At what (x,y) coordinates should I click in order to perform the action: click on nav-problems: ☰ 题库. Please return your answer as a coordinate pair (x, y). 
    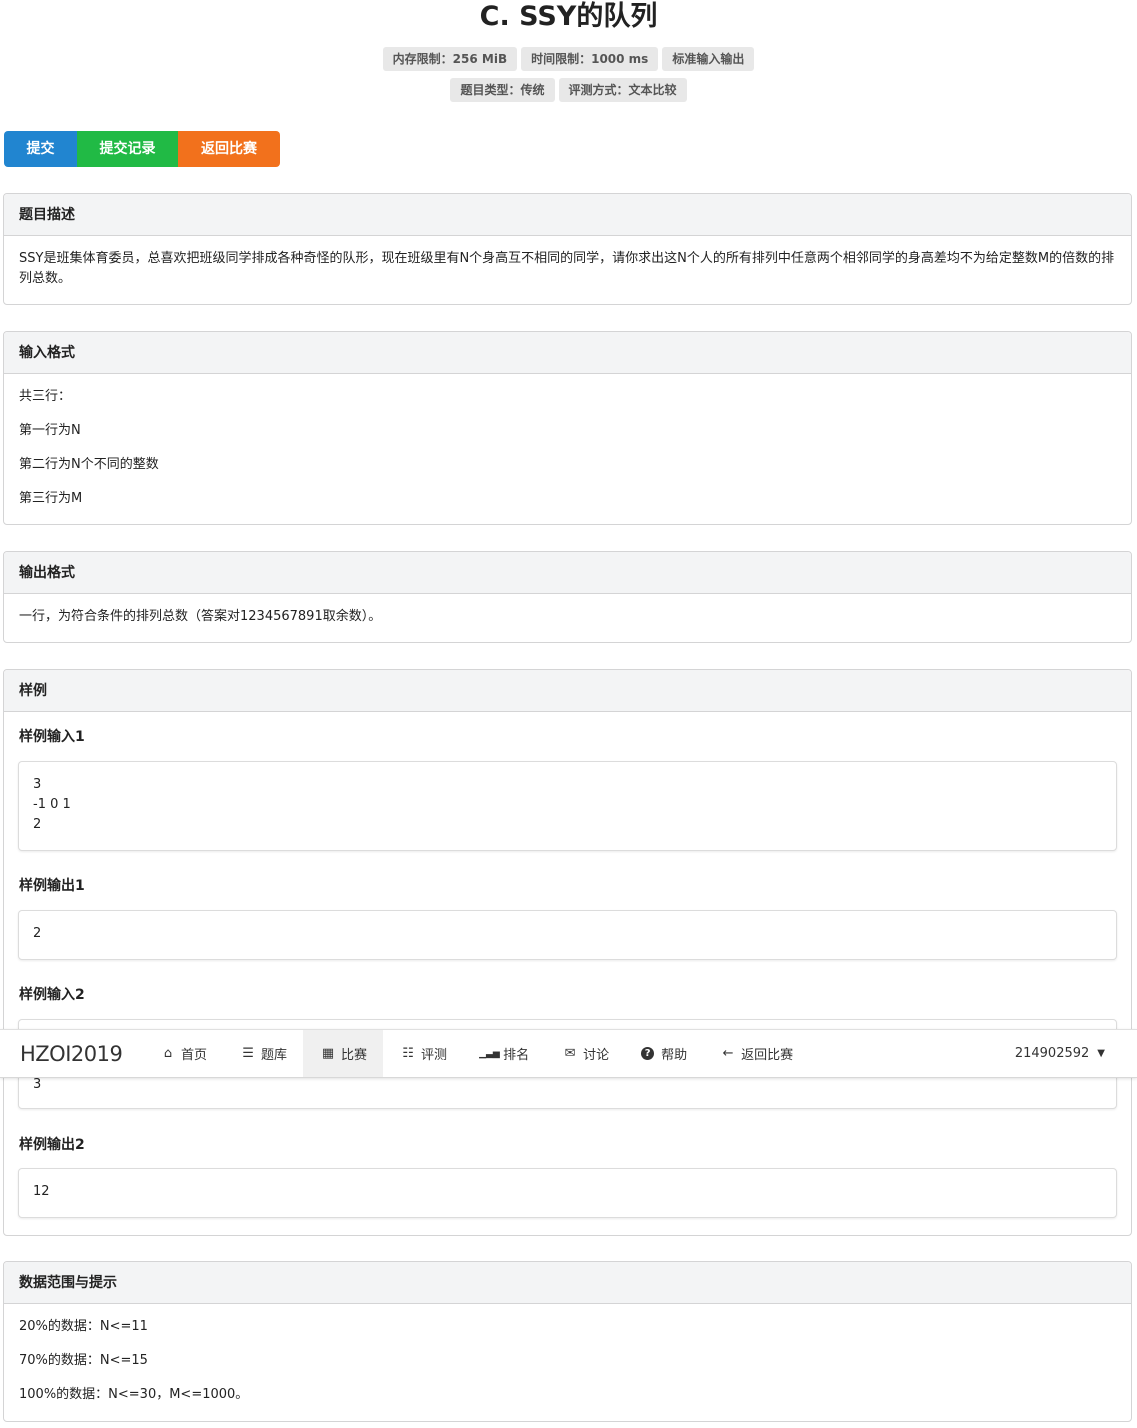
    Looking at the image, I should click on (263, 1053).